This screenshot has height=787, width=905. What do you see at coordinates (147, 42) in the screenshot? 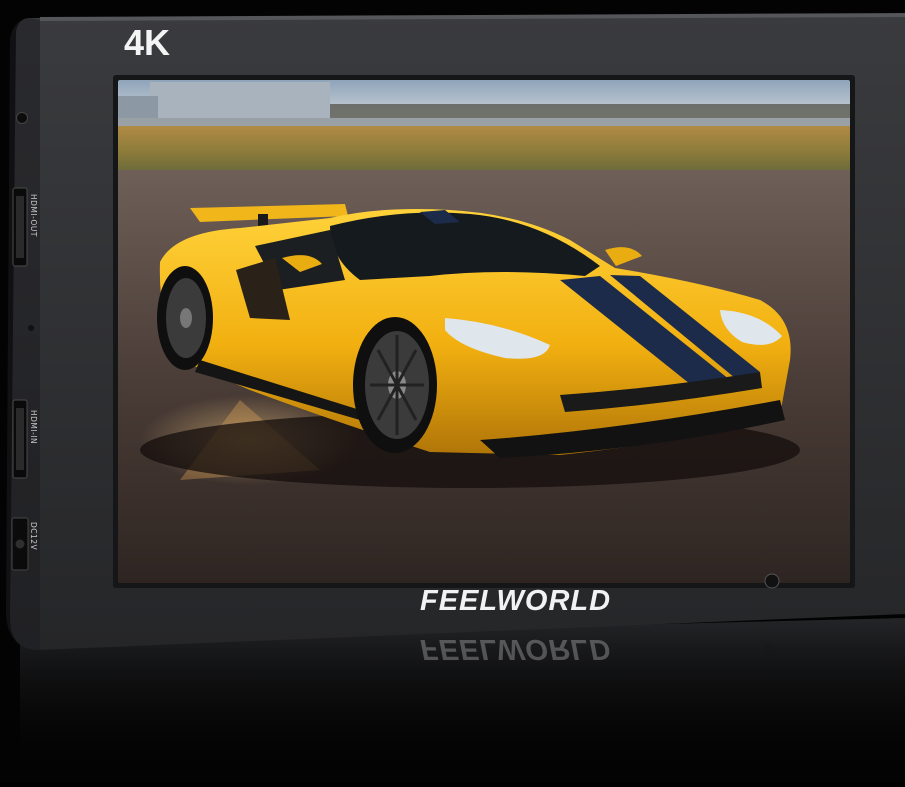
I see `resolution-badge: 4K` at bounding box center [147, 42].